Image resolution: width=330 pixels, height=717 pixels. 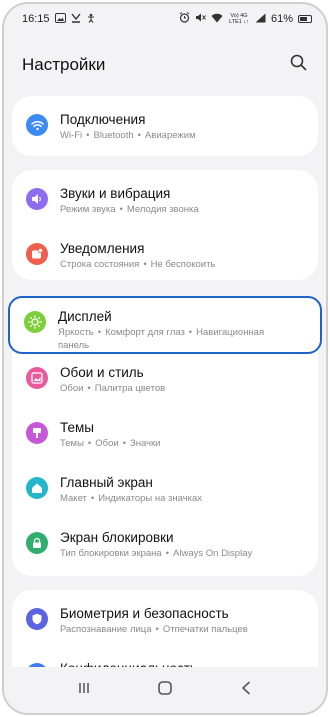 I want to click on bell-icon, so click(x=37, y=254).